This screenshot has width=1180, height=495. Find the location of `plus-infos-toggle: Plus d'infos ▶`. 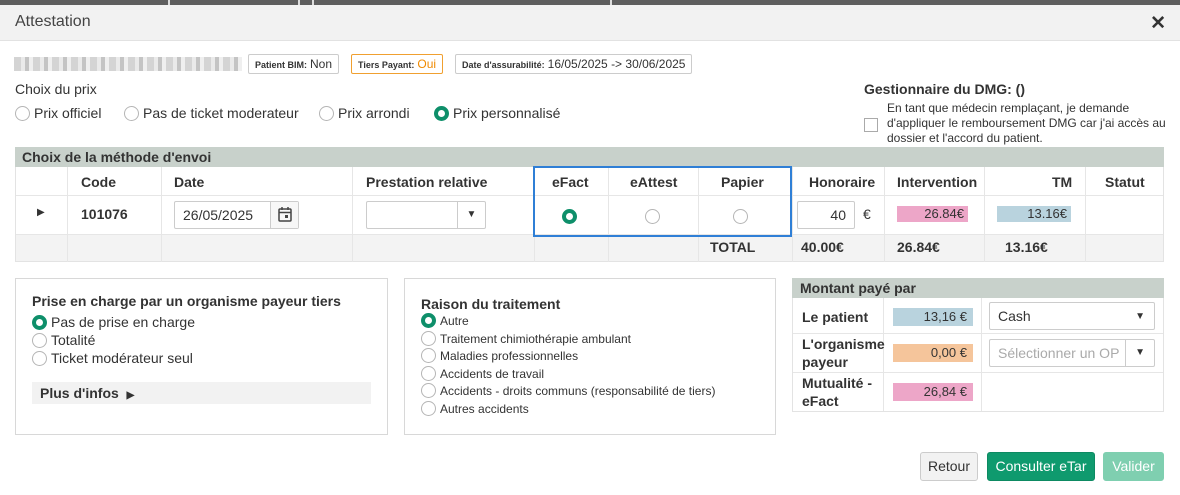

plus-infos-toggle: Plus d'infos ▶ is located at coordinates (201, 393).